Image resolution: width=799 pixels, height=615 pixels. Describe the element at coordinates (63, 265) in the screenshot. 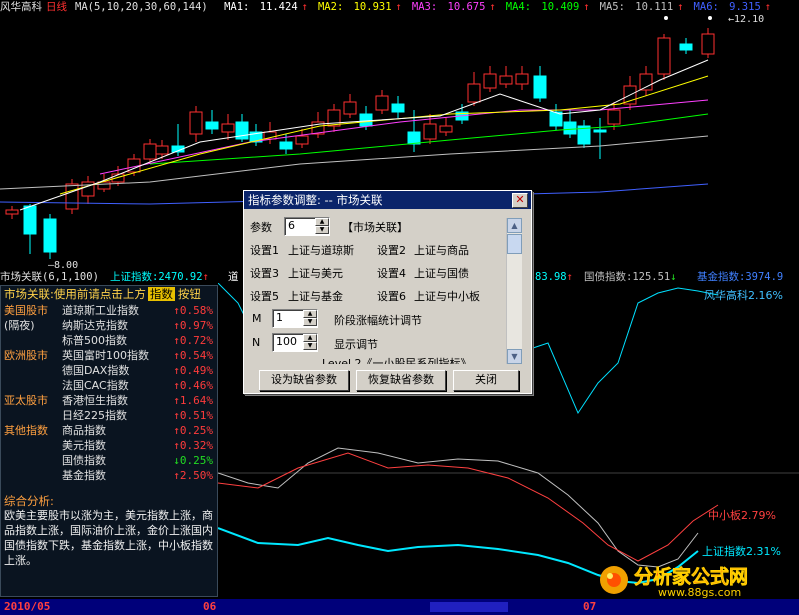

I see `price-low-label: —8.00` at that location.